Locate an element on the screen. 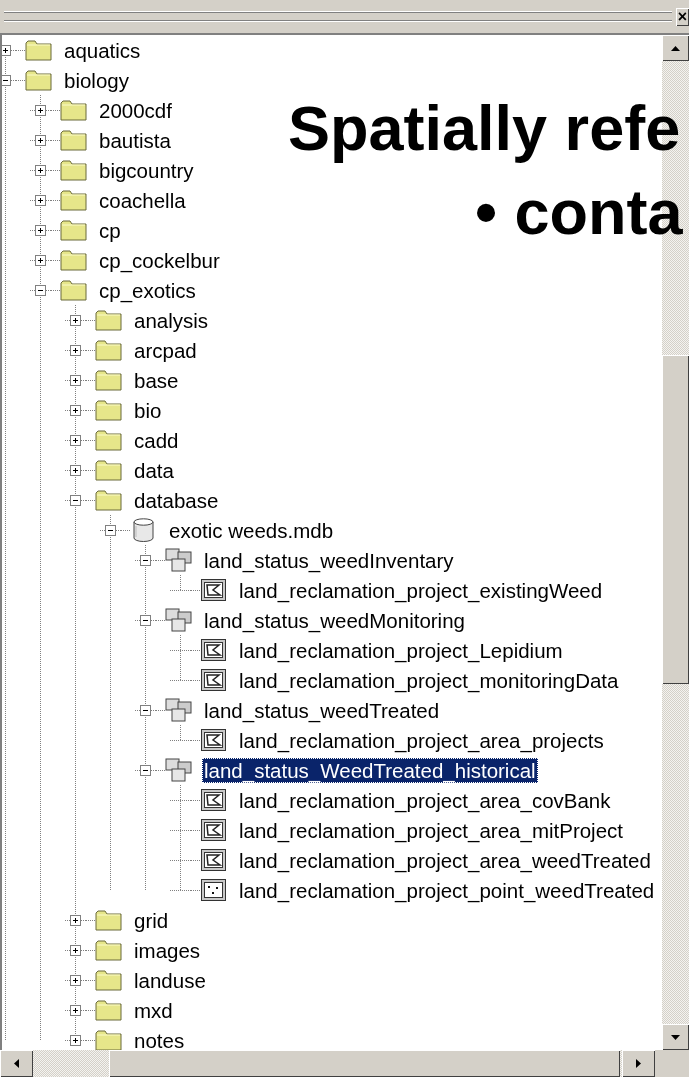 Image resolution: width=689 pixels, height=1077 pixels. vertical-scroll-thumb is located at coordinates (675, 519).